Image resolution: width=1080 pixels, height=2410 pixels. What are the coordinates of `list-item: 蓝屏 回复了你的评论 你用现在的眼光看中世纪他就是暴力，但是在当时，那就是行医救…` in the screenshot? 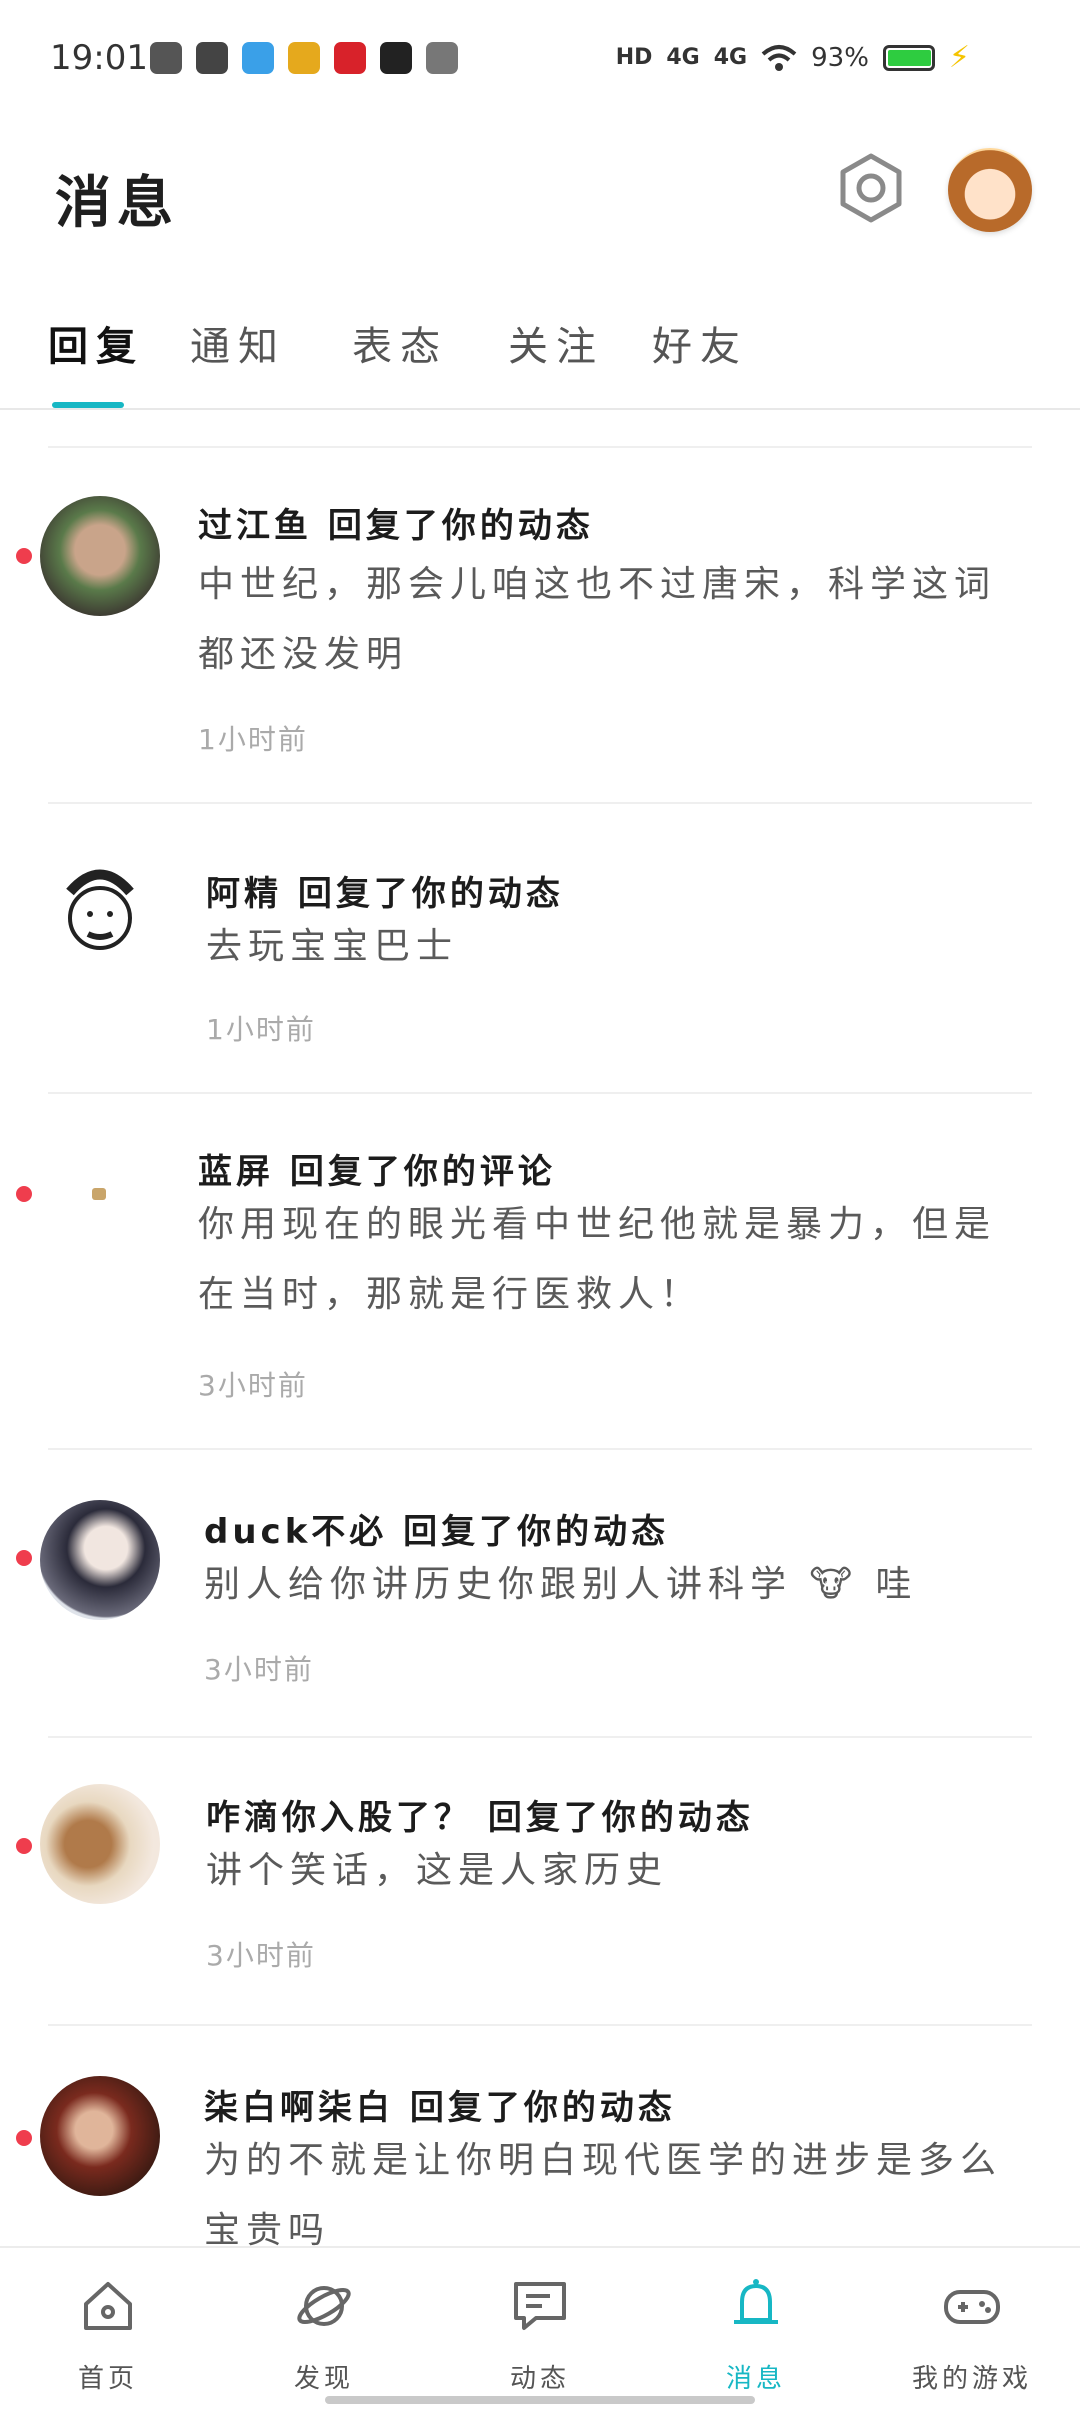 It's located at (540, 1272).